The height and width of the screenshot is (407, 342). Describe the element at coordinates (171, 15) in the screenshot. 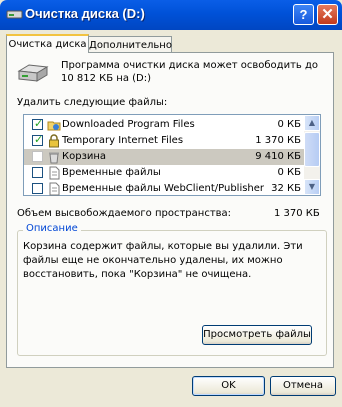

I see `title-bar: Очистка диска (D:) ? ✕` at that location.